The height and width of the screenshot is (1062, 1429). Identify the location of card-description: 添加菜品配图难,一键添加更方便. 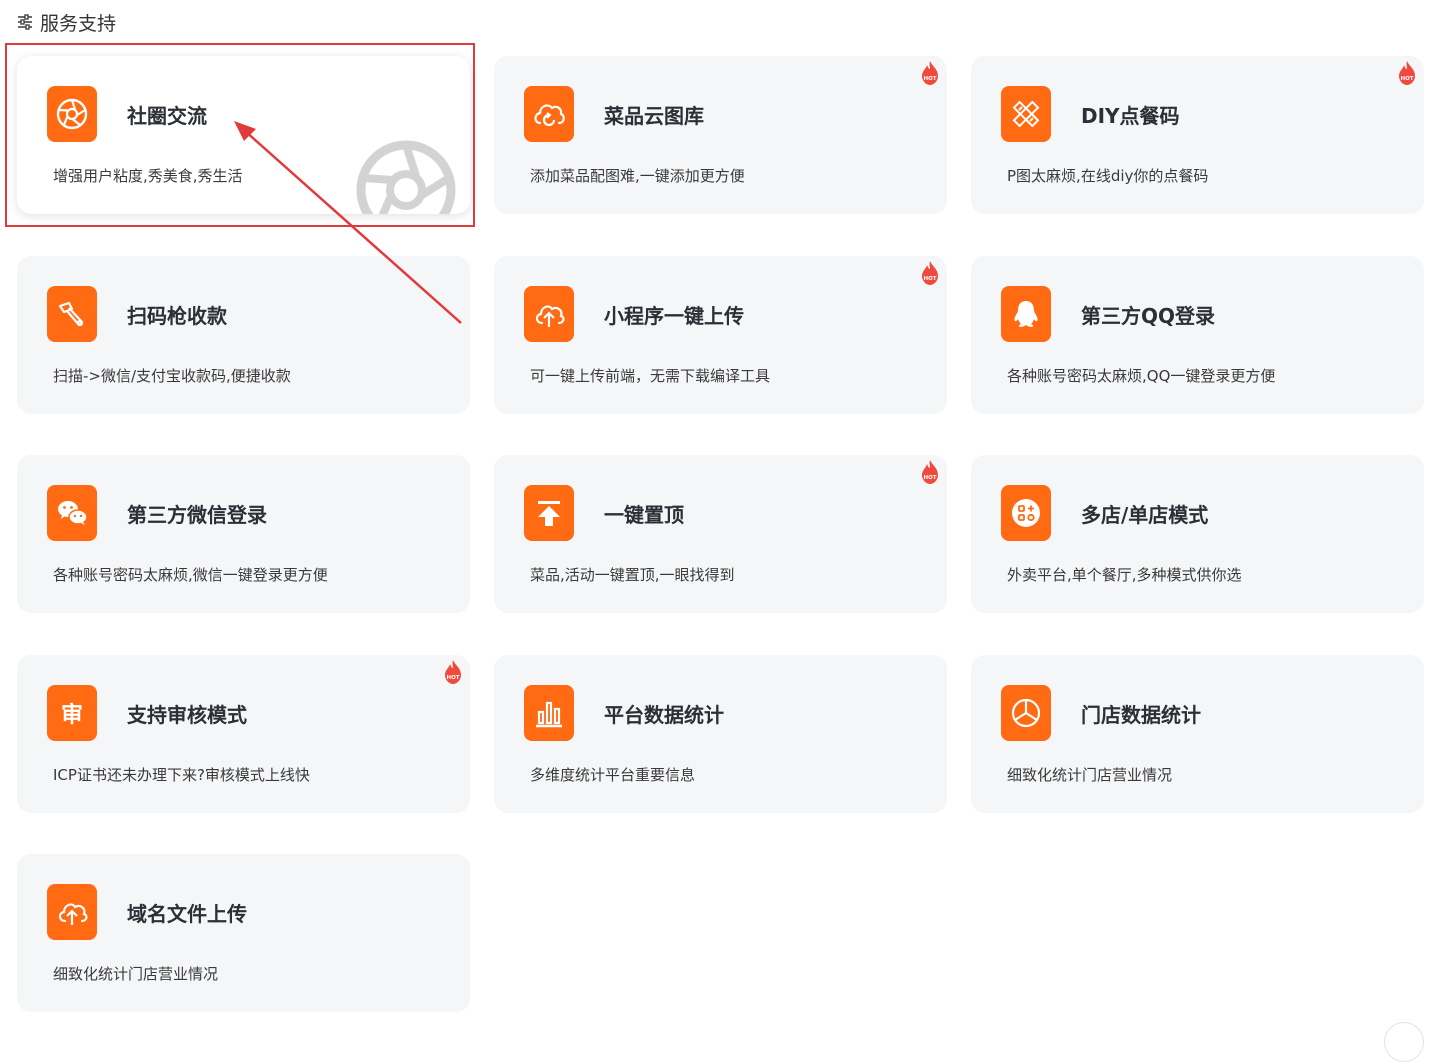
(637, 176).